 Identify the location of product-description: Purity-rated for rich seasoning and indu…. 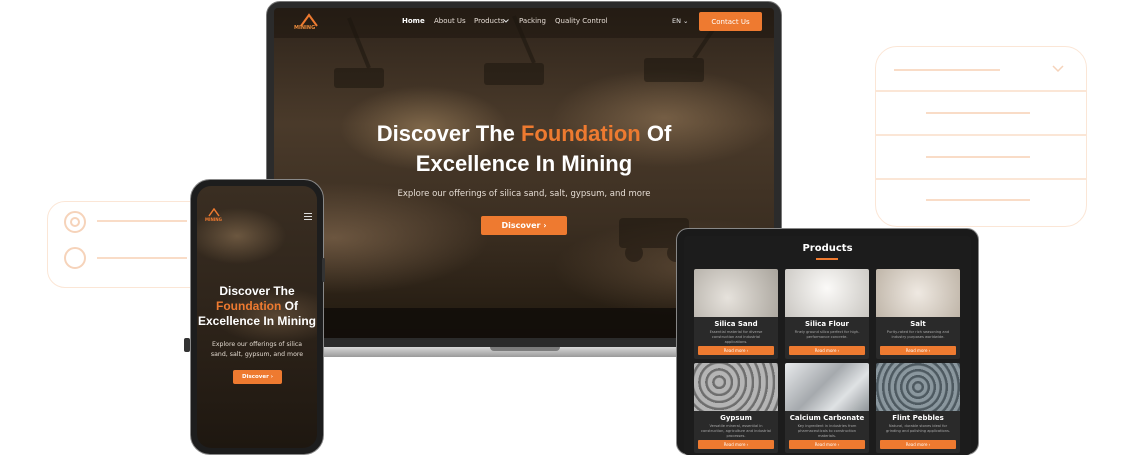
(918, 334).